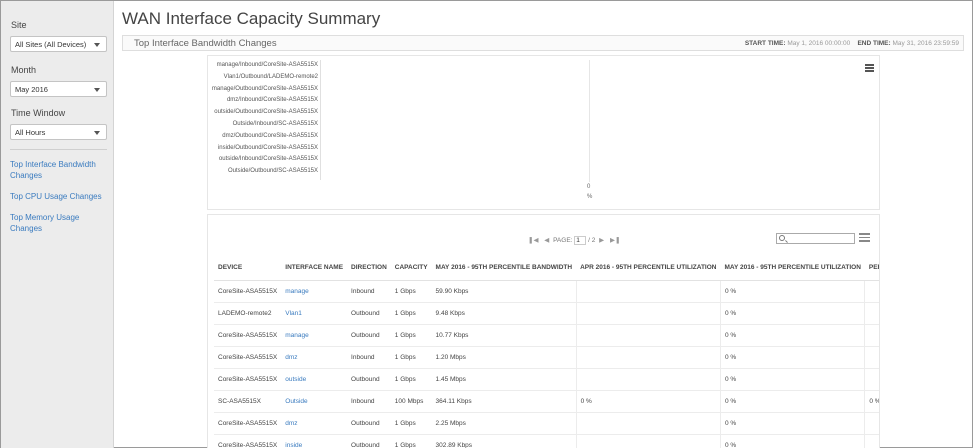 Image resolution: width=973 pixels, height=448 pixels. Describe the element at coordinates (871, 268) in the screenshot. I see `column-header: PERCEN` at that location.